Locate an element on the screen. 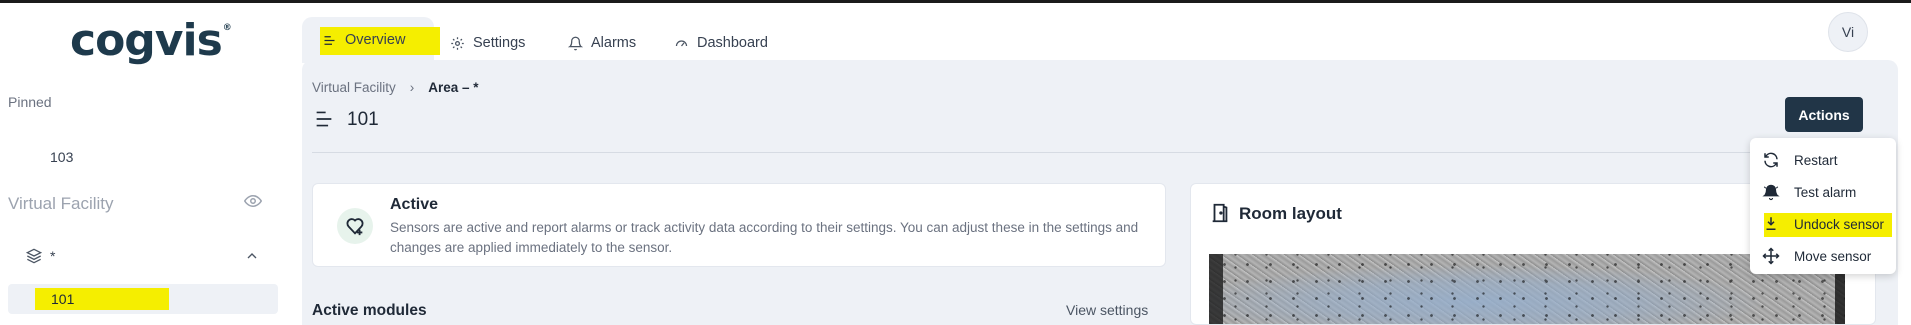 This screenshot has width=1911, height=325. tab-label: Settings is located at coordinates (499, 43).